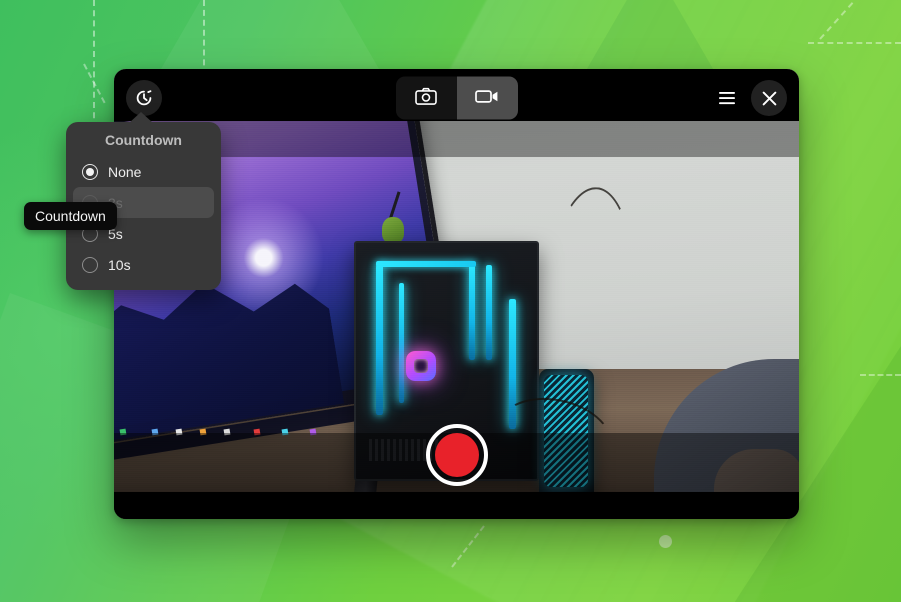 This screenshot has width=901, height=602. I want to click on timer-icon, so click(144, 98).